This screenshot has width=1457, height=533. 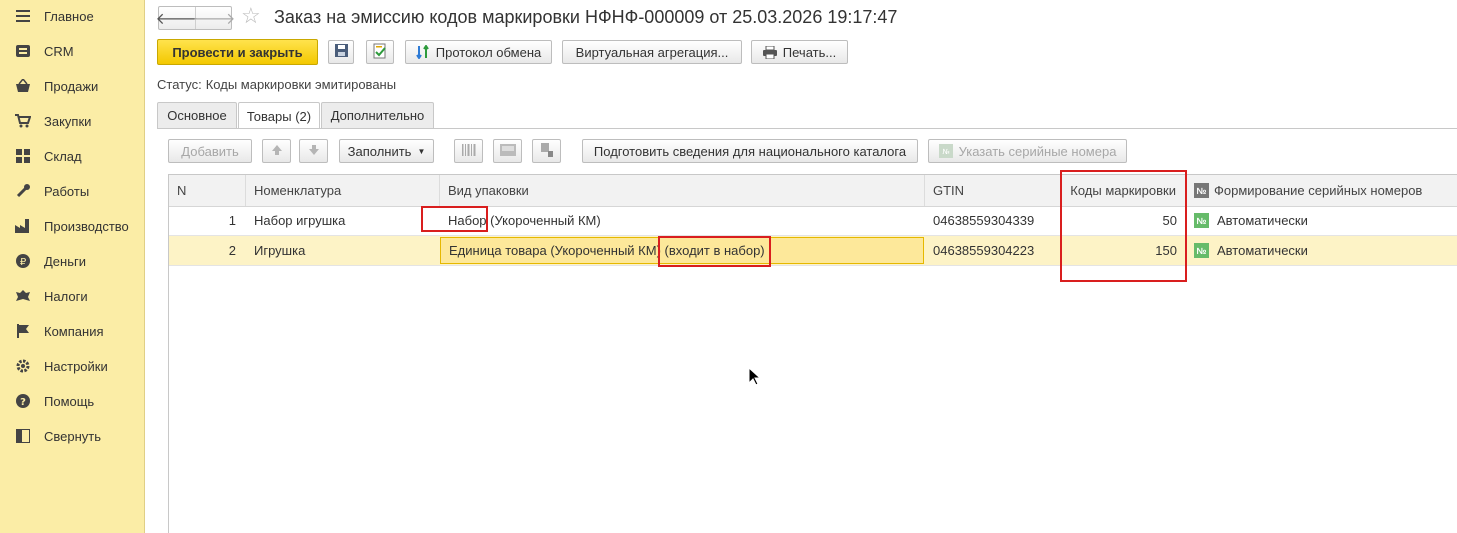 I want to click on sidebar-item-money: ₽ Деньги, so click(x=72, y=261).